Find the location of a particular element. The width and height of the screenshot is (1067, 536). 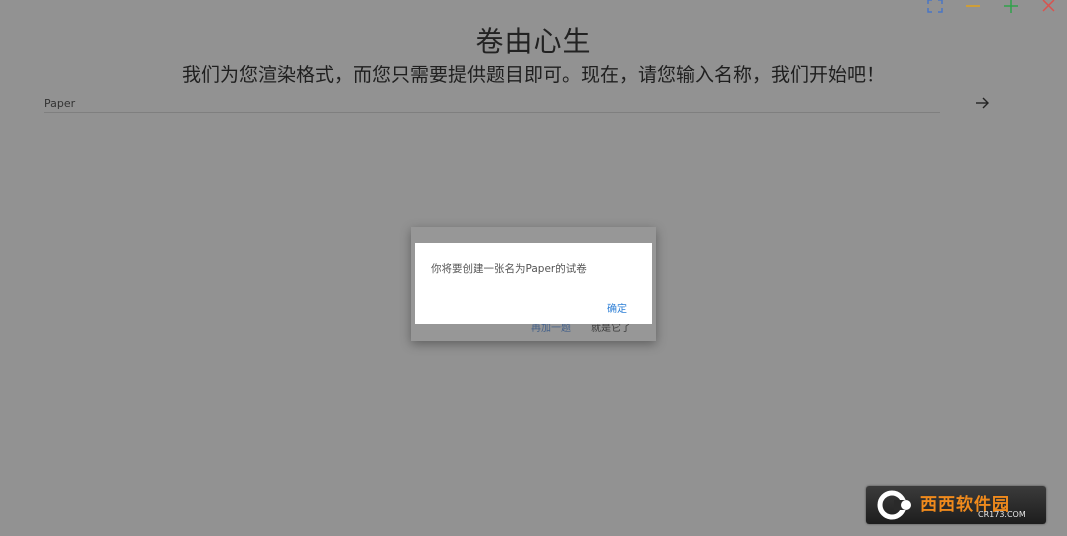

close-button is located at coordinates (1049, 8).